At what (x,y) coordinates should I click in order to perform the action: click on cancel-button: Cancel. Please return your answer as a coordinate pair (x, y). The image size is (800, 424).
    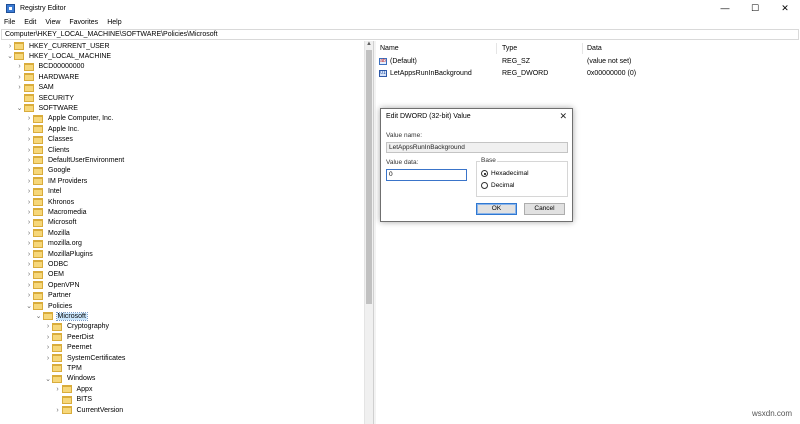
    Looking at the image, I should click on (544, 209).